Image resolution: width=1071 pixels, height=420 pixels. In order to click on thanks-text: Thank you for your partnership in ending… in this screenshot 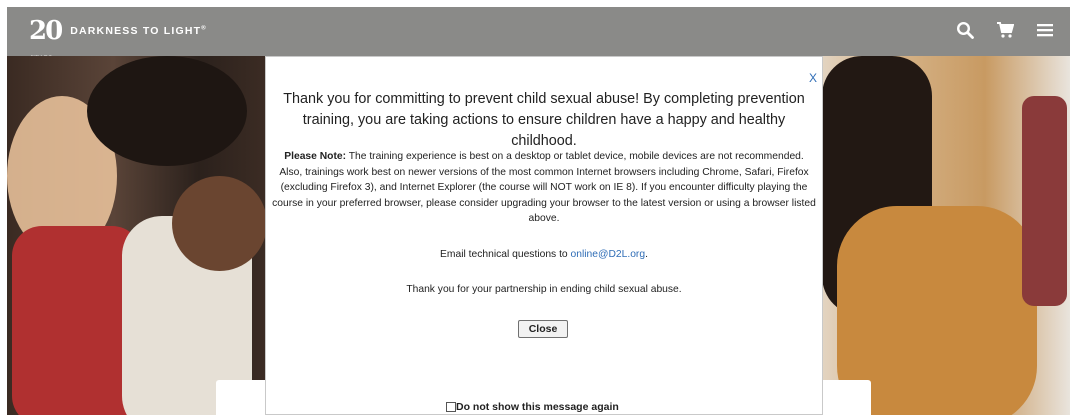, I will do `click(544, 289)`.